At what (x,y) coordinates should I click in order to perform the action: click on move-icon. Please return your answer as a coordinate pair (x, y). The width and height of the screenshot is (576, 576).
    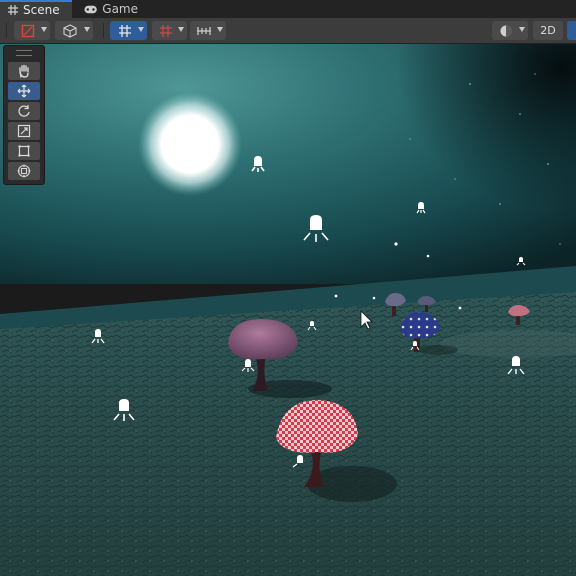
    Looking at the image, I should click on (24, 91).